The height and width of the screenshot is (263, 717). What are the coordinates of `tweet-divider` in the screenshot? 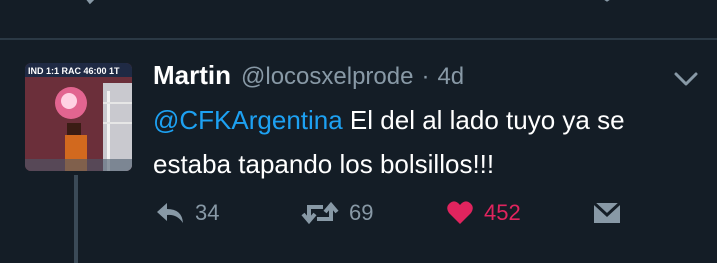 It's located at (358, 39).